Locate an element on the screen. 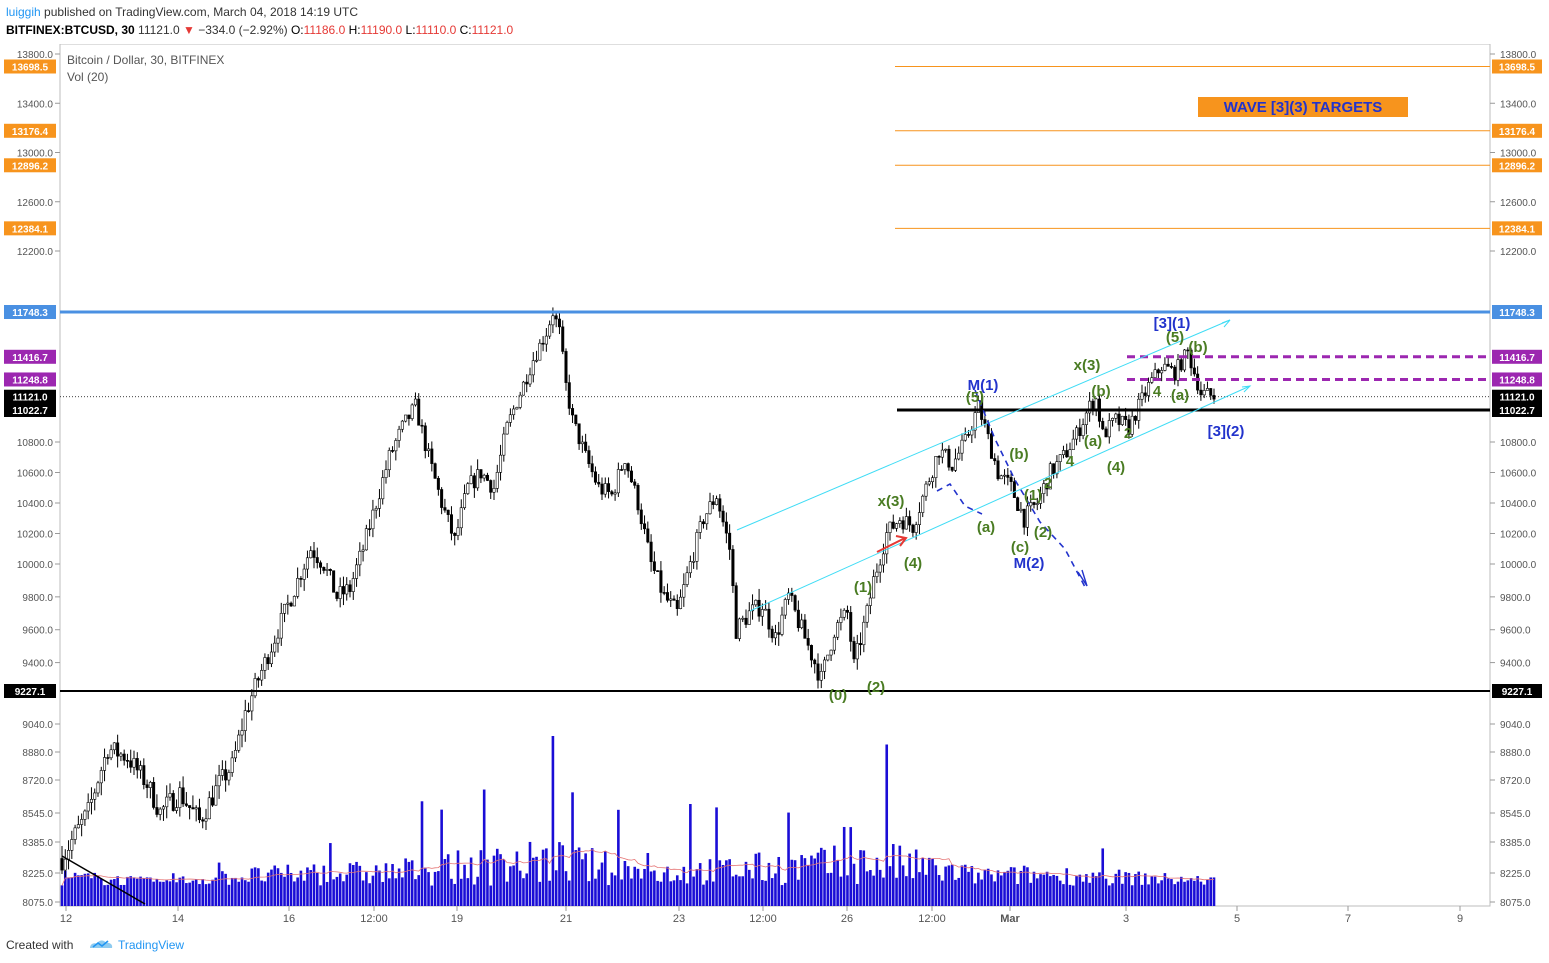 This screenshot has width=1549, height=963. y-tick-label-left: 10600.0 is located at coordinates (35, 474).